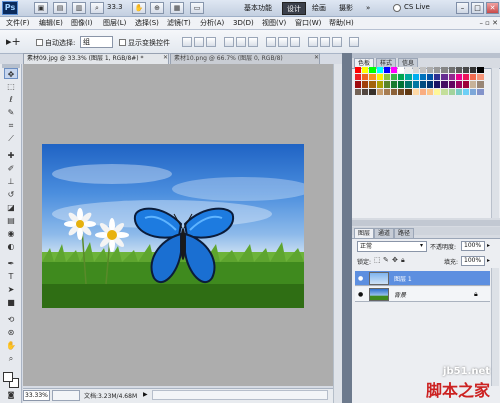  Describe the element at coordinates (51, 23) in the screenshot. I see `menu-edit: 编辑(E)` at that location.